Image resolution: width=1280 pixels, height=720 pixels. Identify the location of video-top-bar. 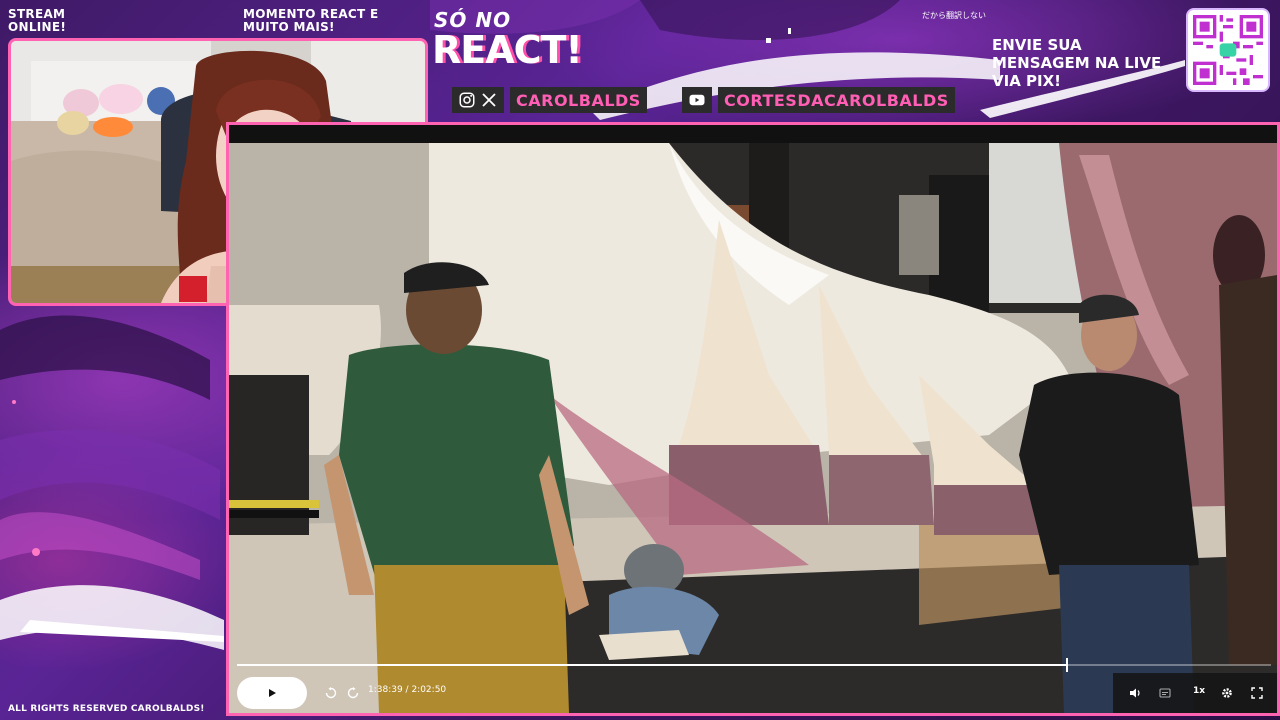
(753, 134).